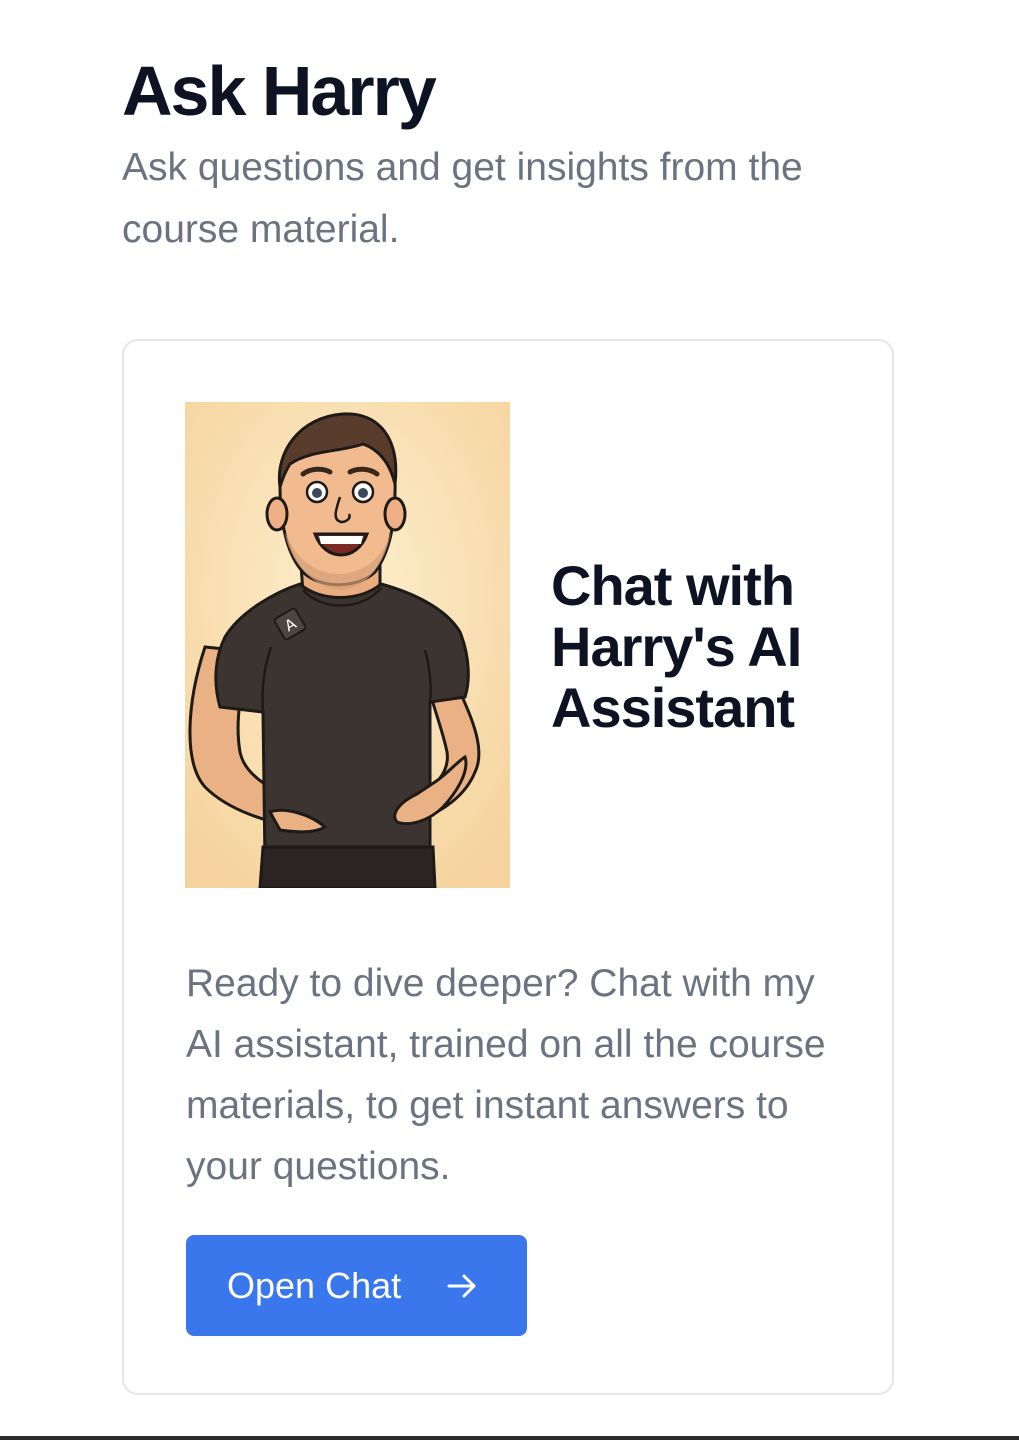  What do you see at coordinates (347, 645) in the screenshot?
I see `harry-avatar-image: A` at bounding box center [347, 645].